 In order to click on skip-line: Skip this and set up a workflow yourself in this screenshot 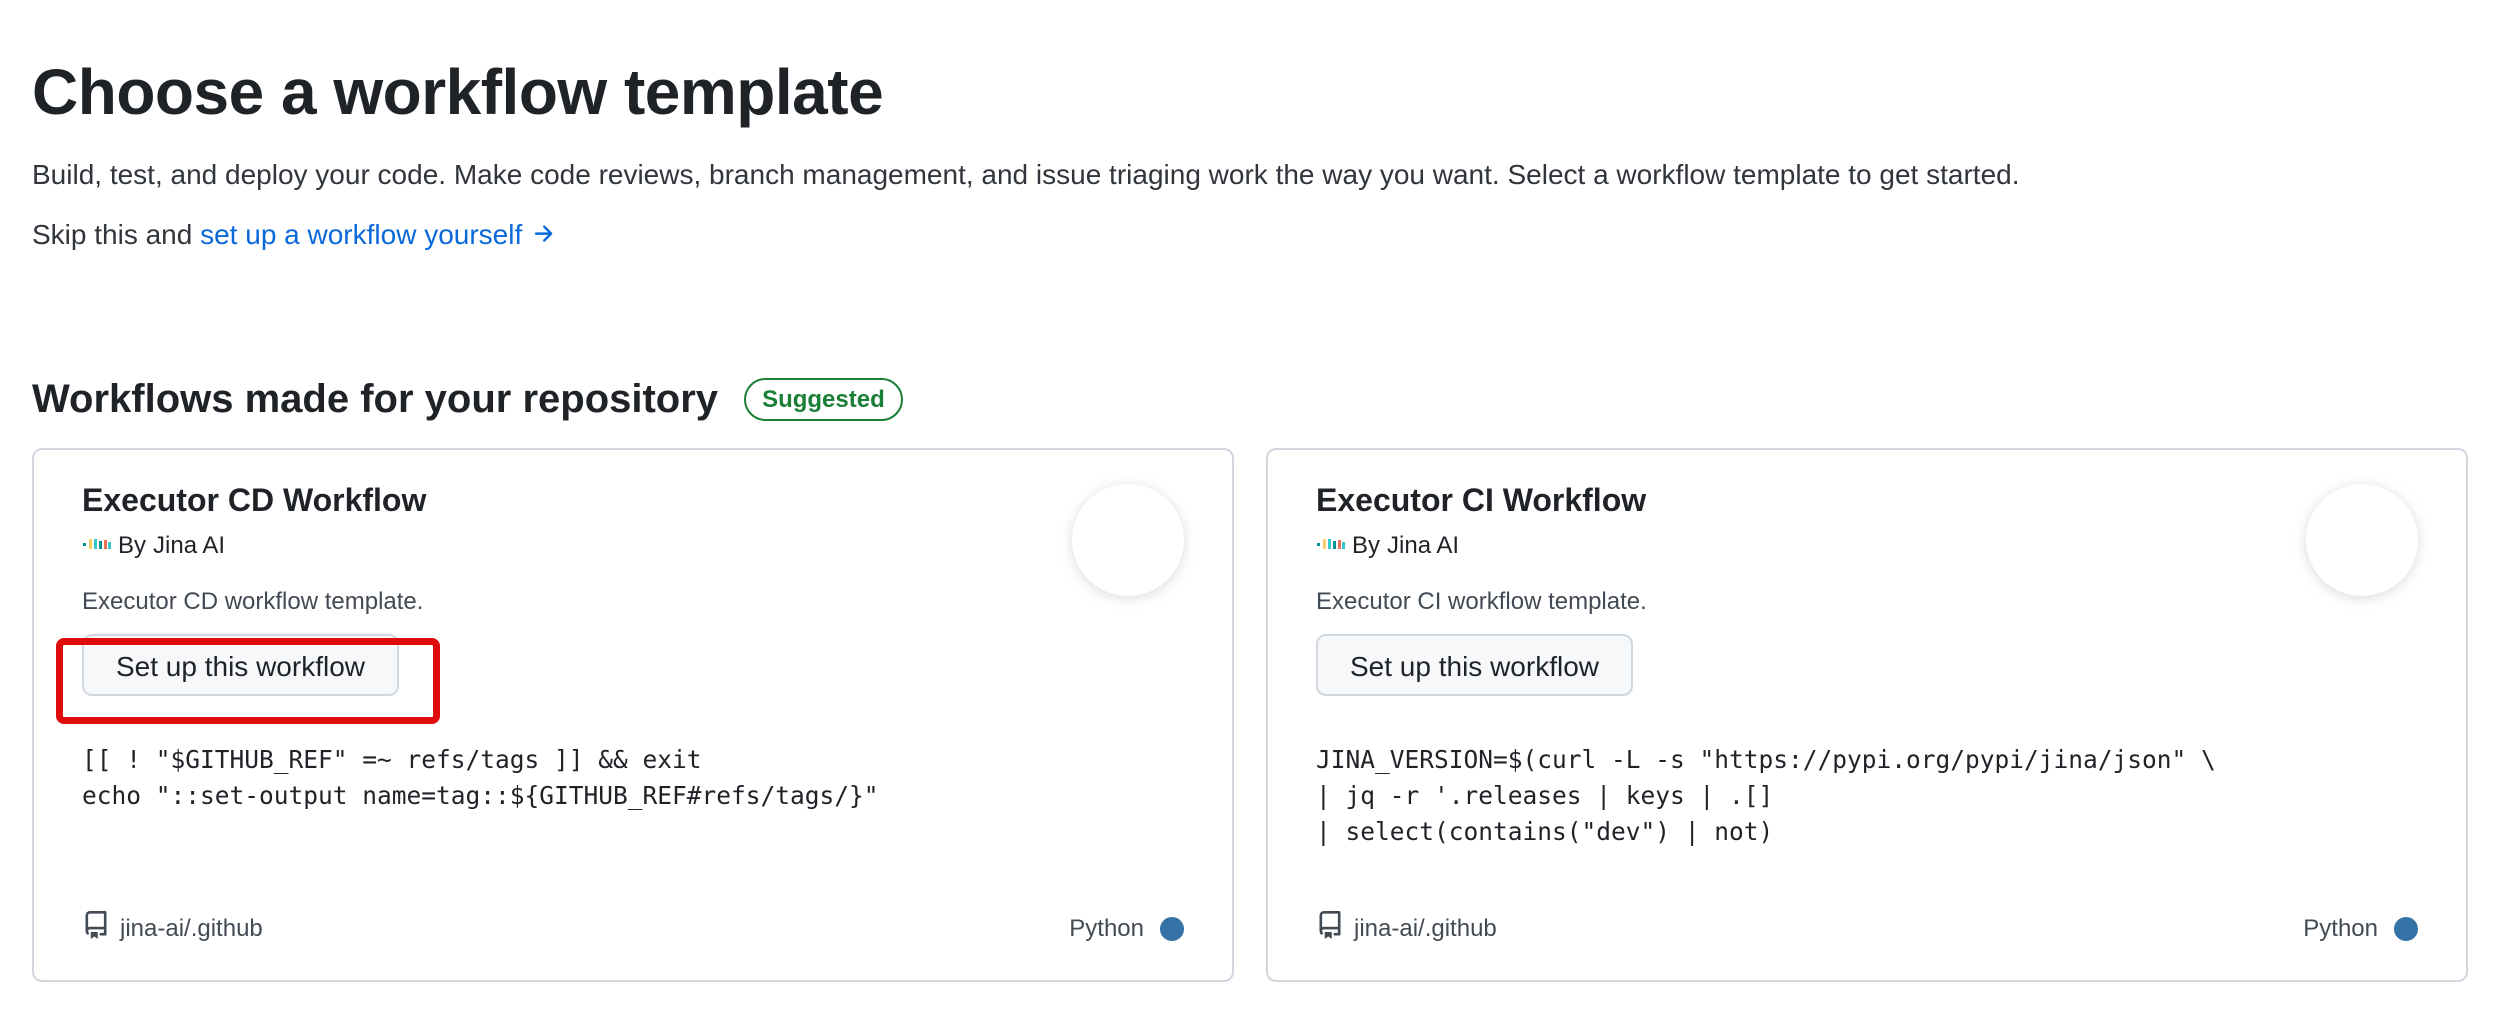, I will do `click(1250, 236)`.